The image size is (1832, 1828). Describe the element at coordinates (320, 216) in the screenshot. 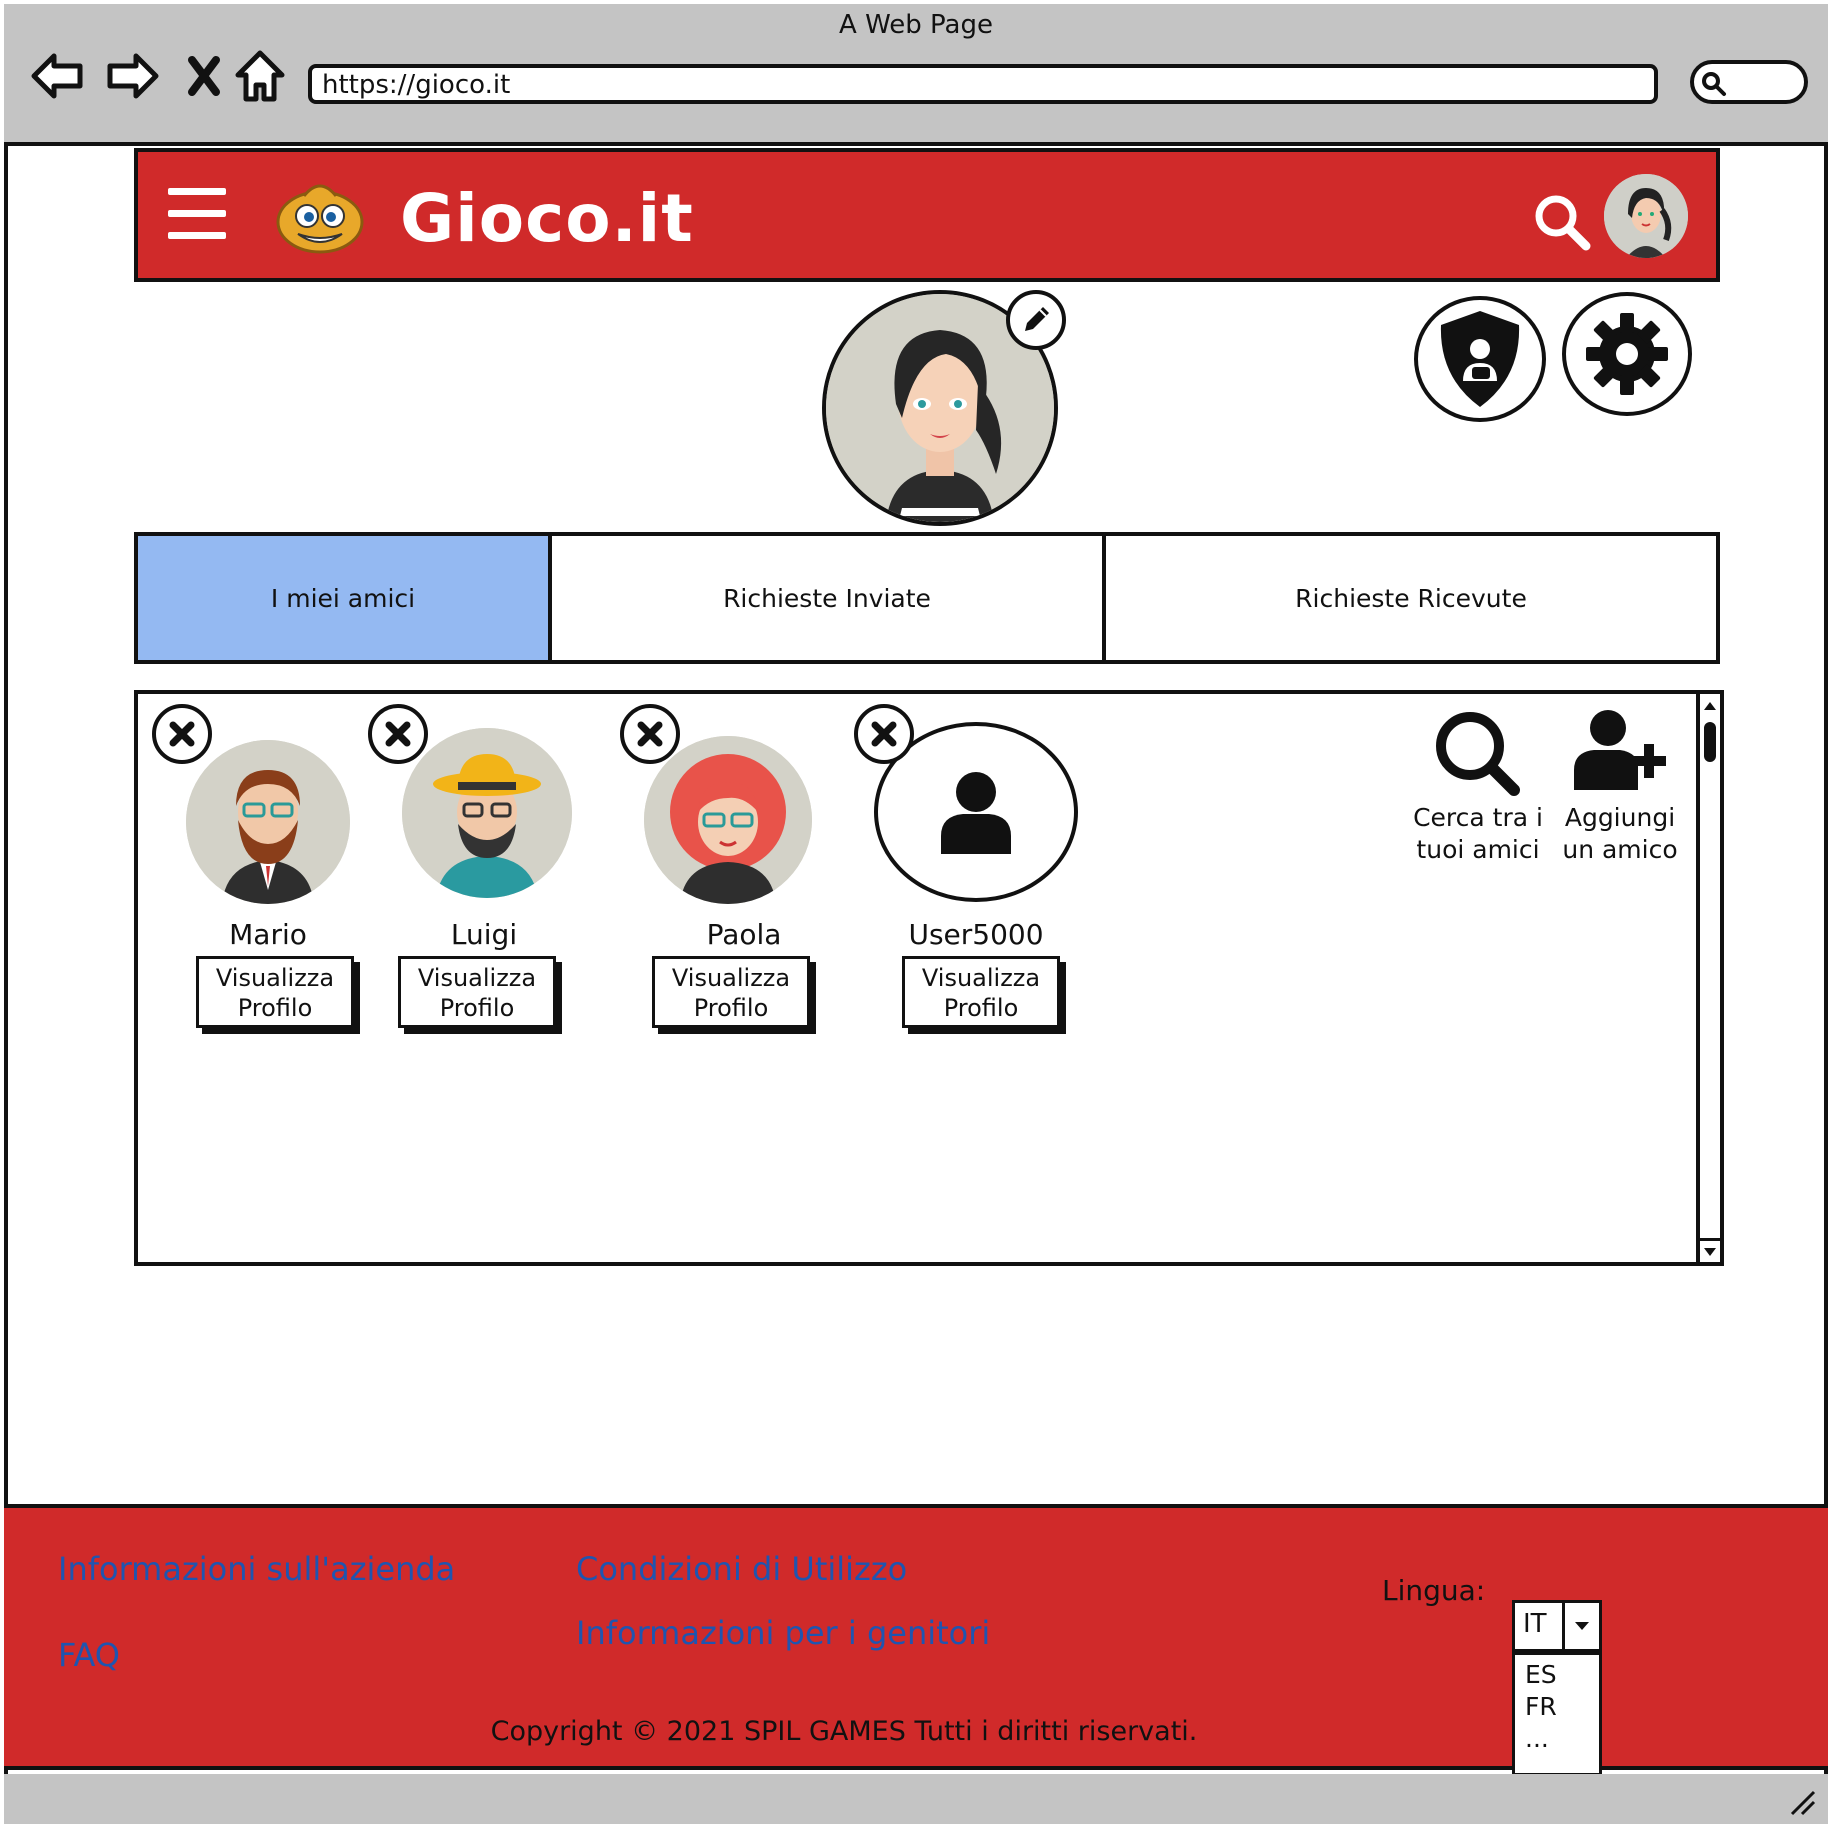

I see `mascot-logo` at that location.